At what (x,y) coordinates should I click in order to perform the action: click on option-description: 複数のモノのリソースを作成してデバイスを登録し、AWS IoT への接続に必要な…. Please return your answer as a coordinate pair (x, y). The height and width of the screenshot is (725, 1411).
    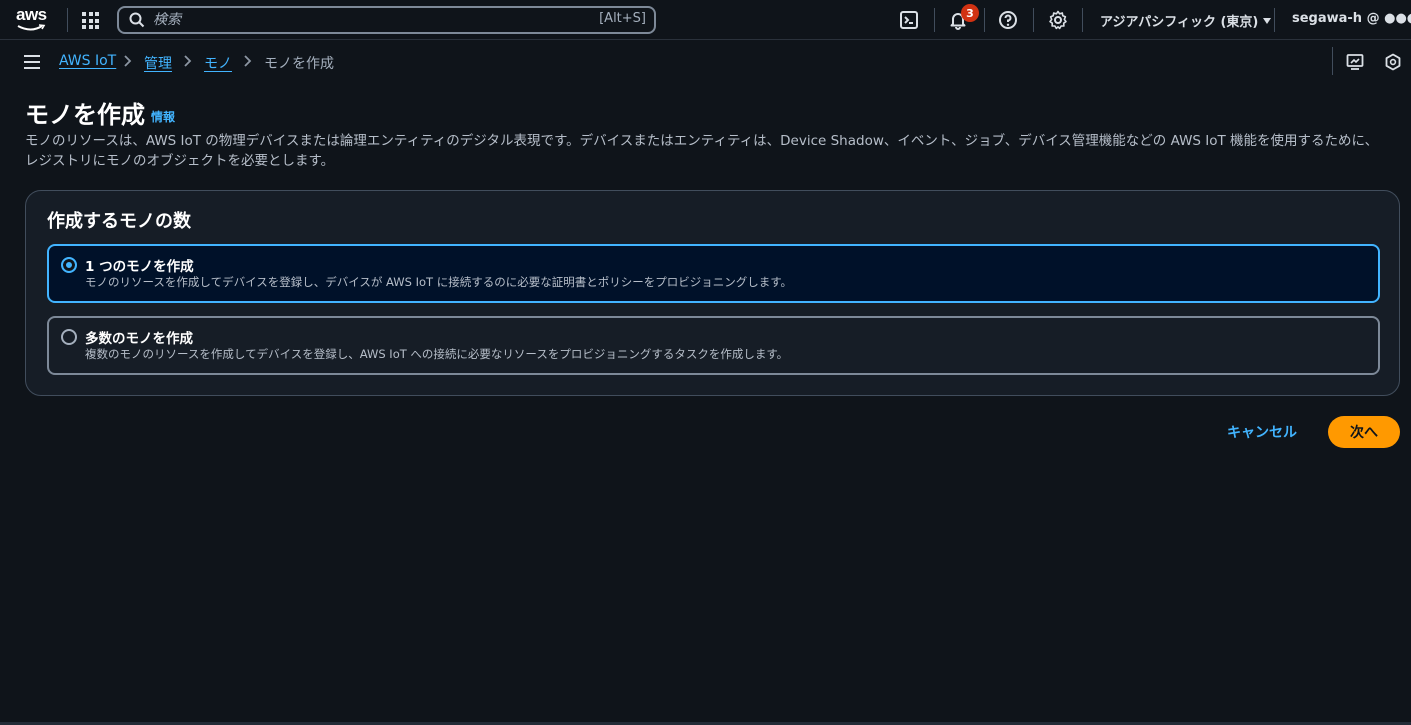
    Looking at the image, I should click on (437, 354).